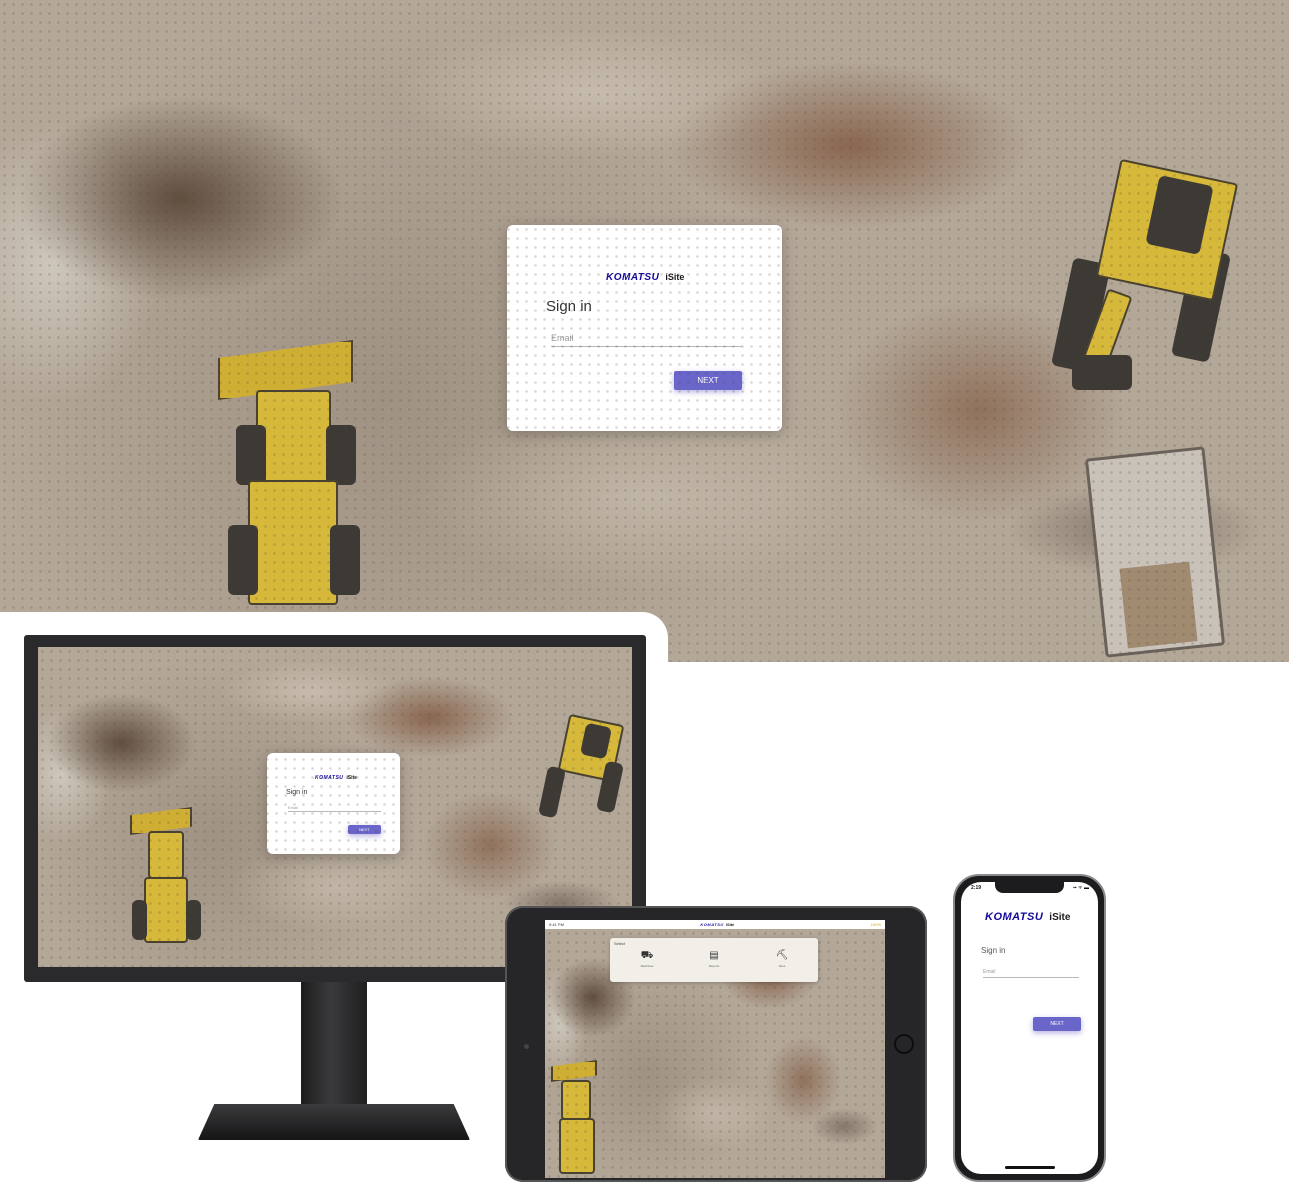 This screenshot has height=1182, width=1289. What do you see at coordinates (782, 966) in the screenshot?
I see `tablet-menu-label: Sites` at bounding box center [782, 966].